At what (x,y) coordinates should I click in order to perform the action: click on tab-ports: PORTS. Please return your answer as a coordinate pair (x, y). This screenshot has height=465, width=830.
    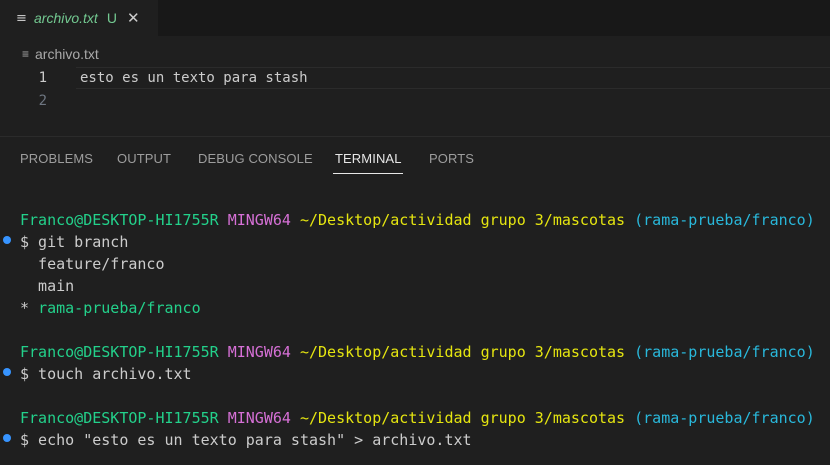
    Looking at the image, I should click on (451, 158).